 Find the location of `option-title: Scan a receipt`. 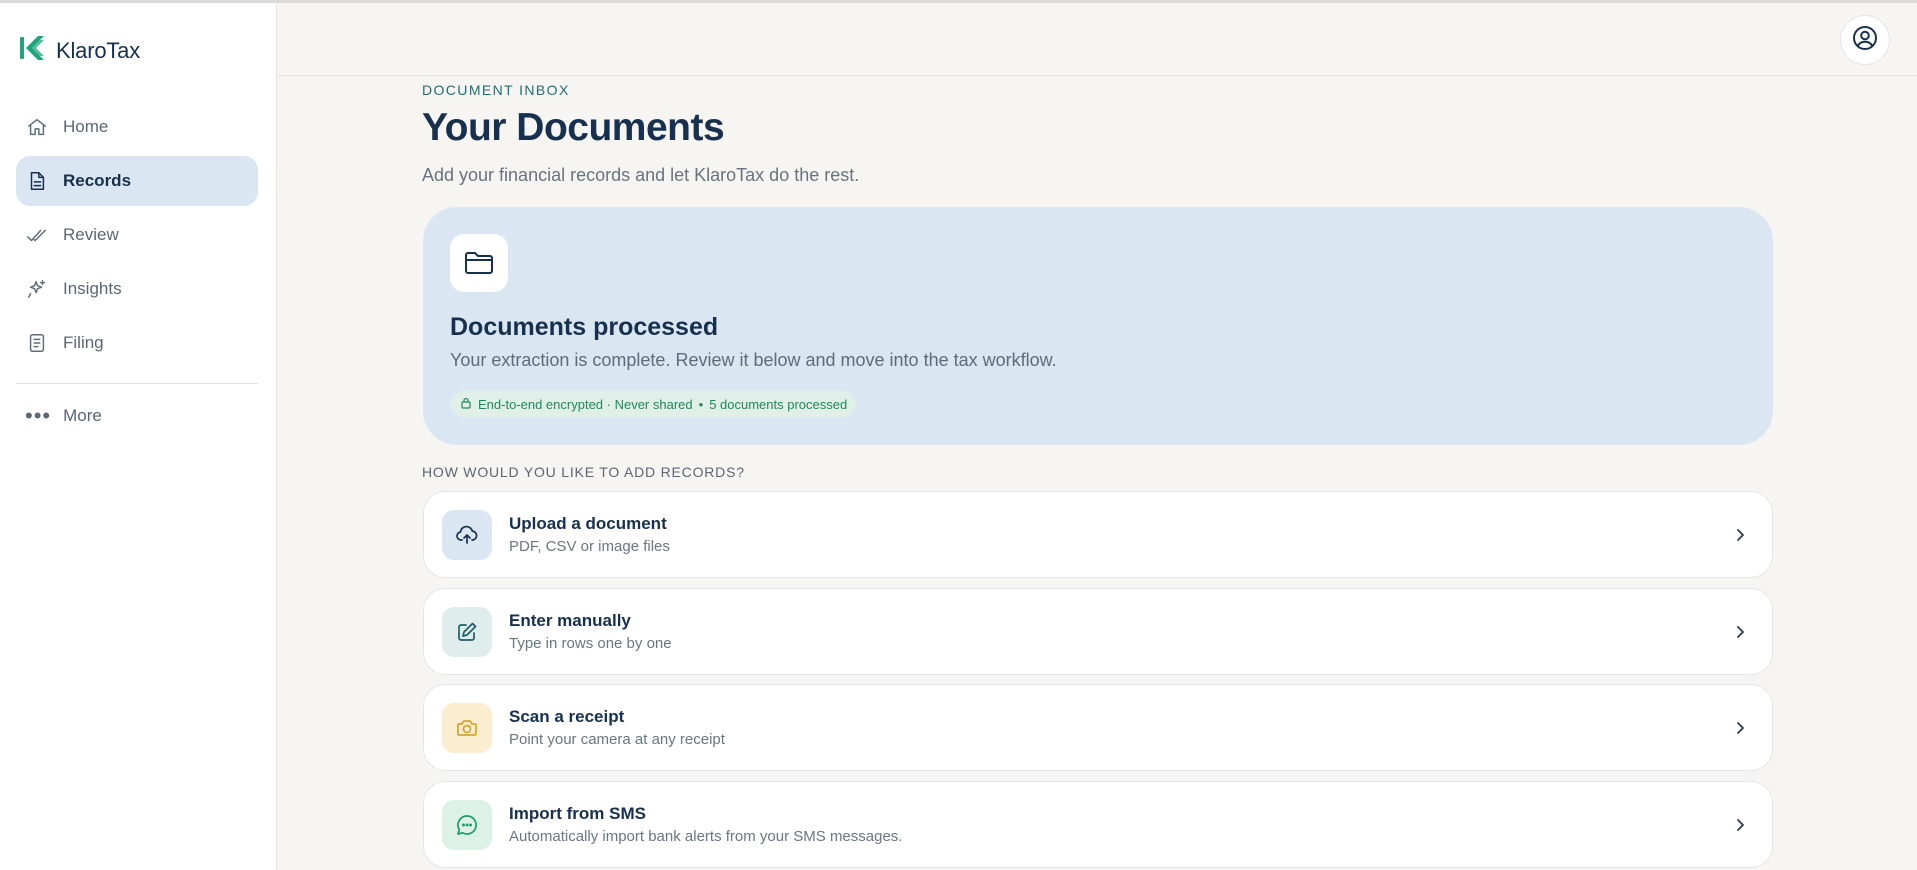

option-title: Scan a receipt is located at coordinates (567, 716).